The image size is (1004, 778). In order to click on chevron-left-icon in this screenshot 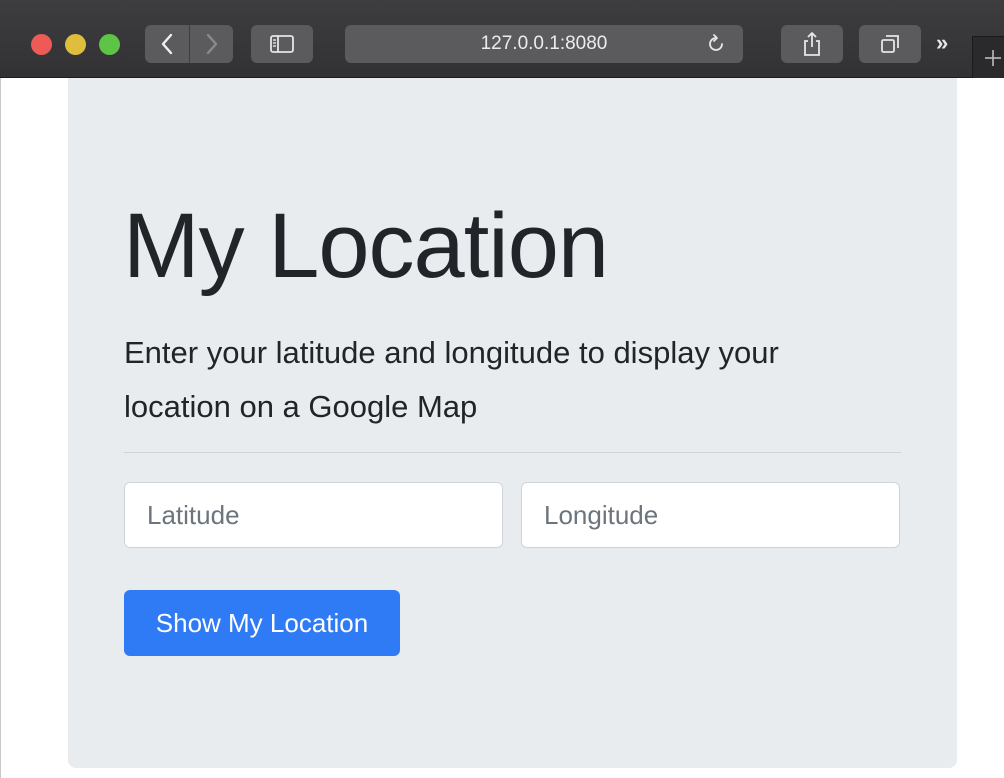, I will do `click(167, 44)`.